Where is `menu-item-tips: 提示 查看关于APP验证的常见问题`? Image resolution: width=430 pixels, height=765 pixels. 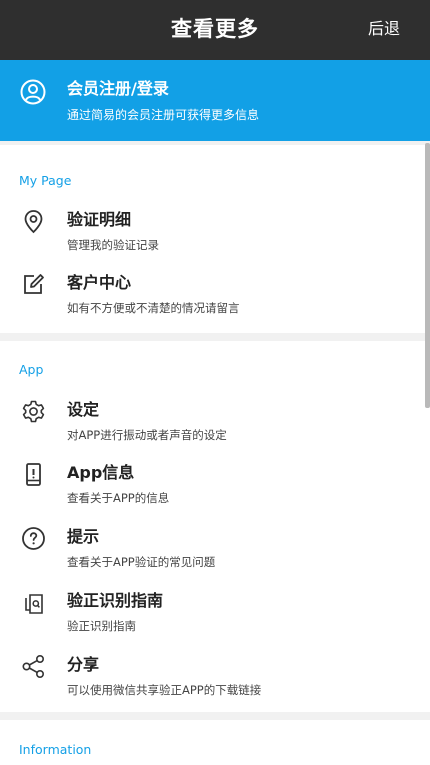
menu-item-tips: 提示 查看关于APP验证的常见问题 is located at coordinates (212, 553).